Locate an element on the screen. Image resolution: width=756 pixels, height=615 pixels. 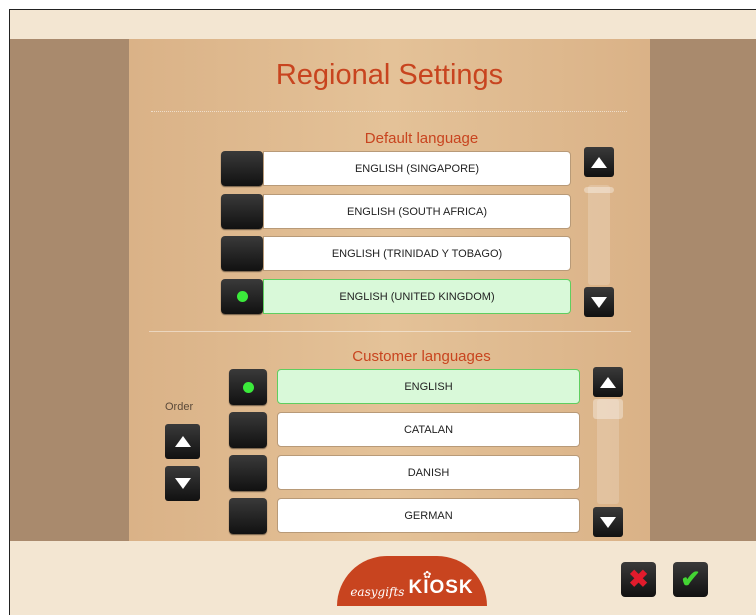
default-language-scroll-down is located at coordinates (599, 302).